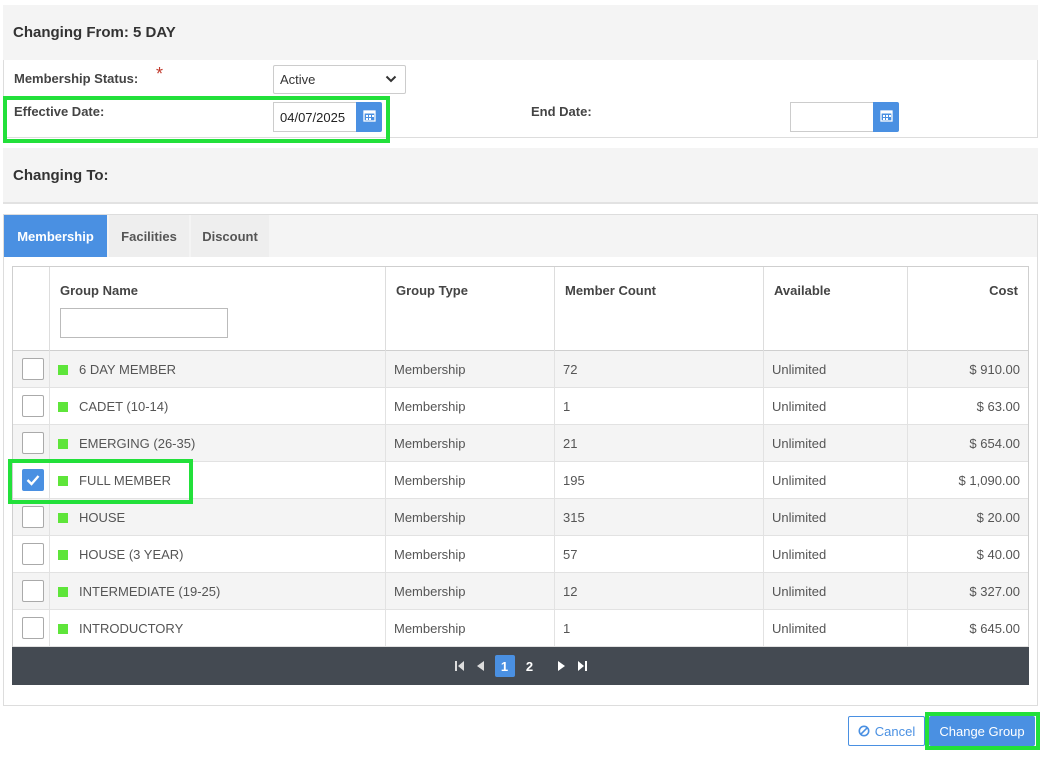  What do you see at coordinates (998, 554) in the screenshot?
I see `cell-cost-text: $ 40.00` at bounding box center [998, 554].